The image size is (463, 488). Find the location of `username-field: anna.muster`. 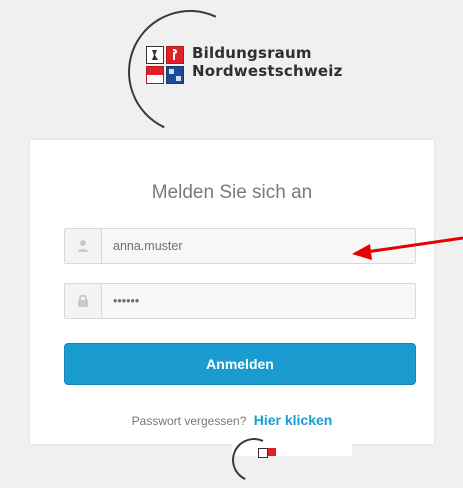

username-field: anna.muster is located at coordinates (240, 246).